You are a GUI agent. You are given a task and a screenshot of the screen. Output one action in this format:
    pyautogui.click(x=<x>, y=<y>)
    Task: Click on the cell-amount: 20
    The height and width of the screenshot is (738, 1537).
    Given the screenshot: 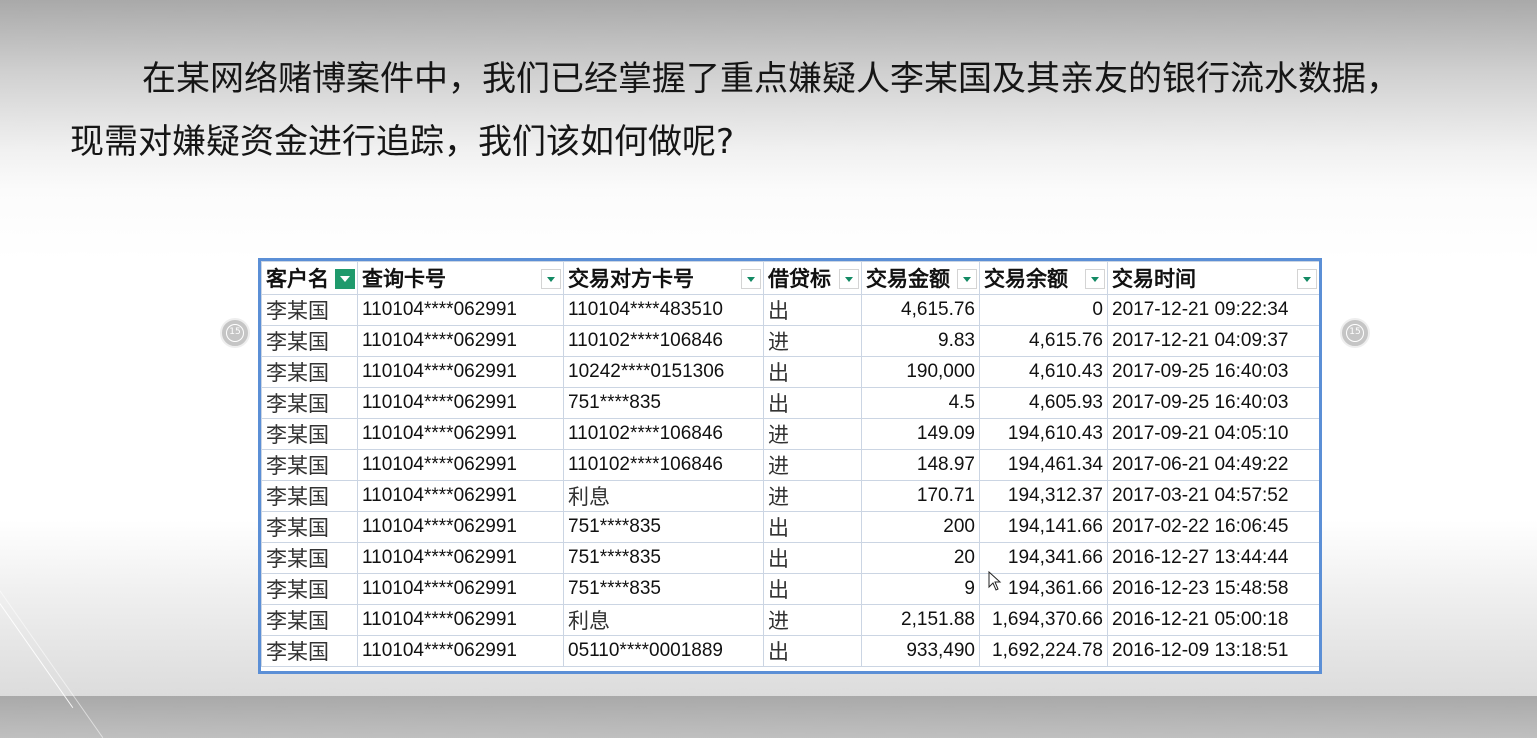 What is the action you would take?
    pyautogui.click(x=920, y=558)
    